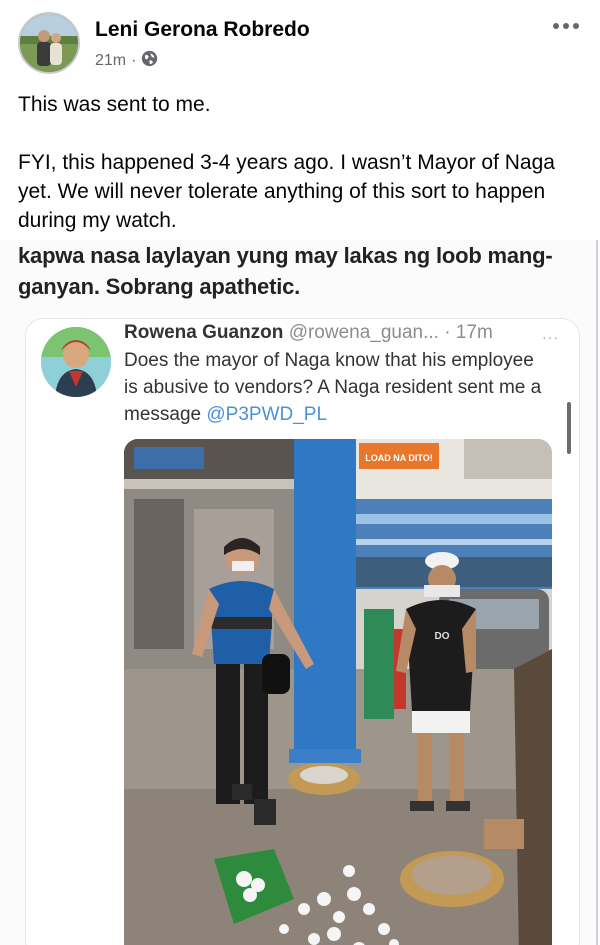  What do you see at coordinates (399, 458) in the screenshot?
I see `store-sign-text: LOAD NA DITO!` at bounding box center [399, 458].